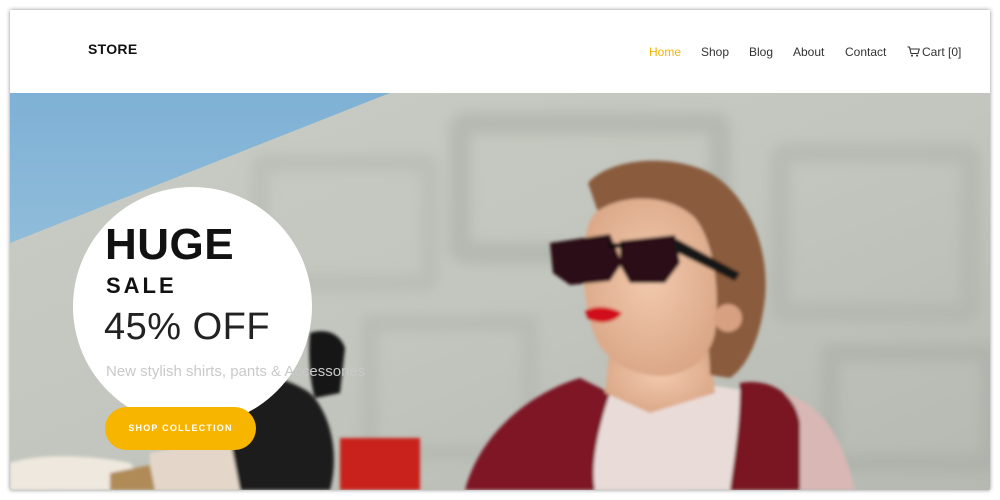  Describe the element at coordinates (715, 52) in the screenshot. I see `nav-shop-link: Shop` at that location.